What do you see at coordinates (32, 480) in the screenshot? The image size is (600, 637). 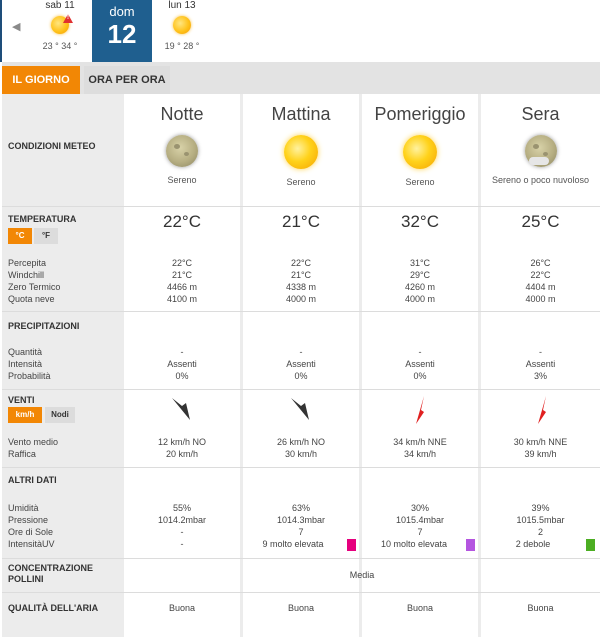 I see `section-other: ALTRI DATI` at bounding box center [32, 480].